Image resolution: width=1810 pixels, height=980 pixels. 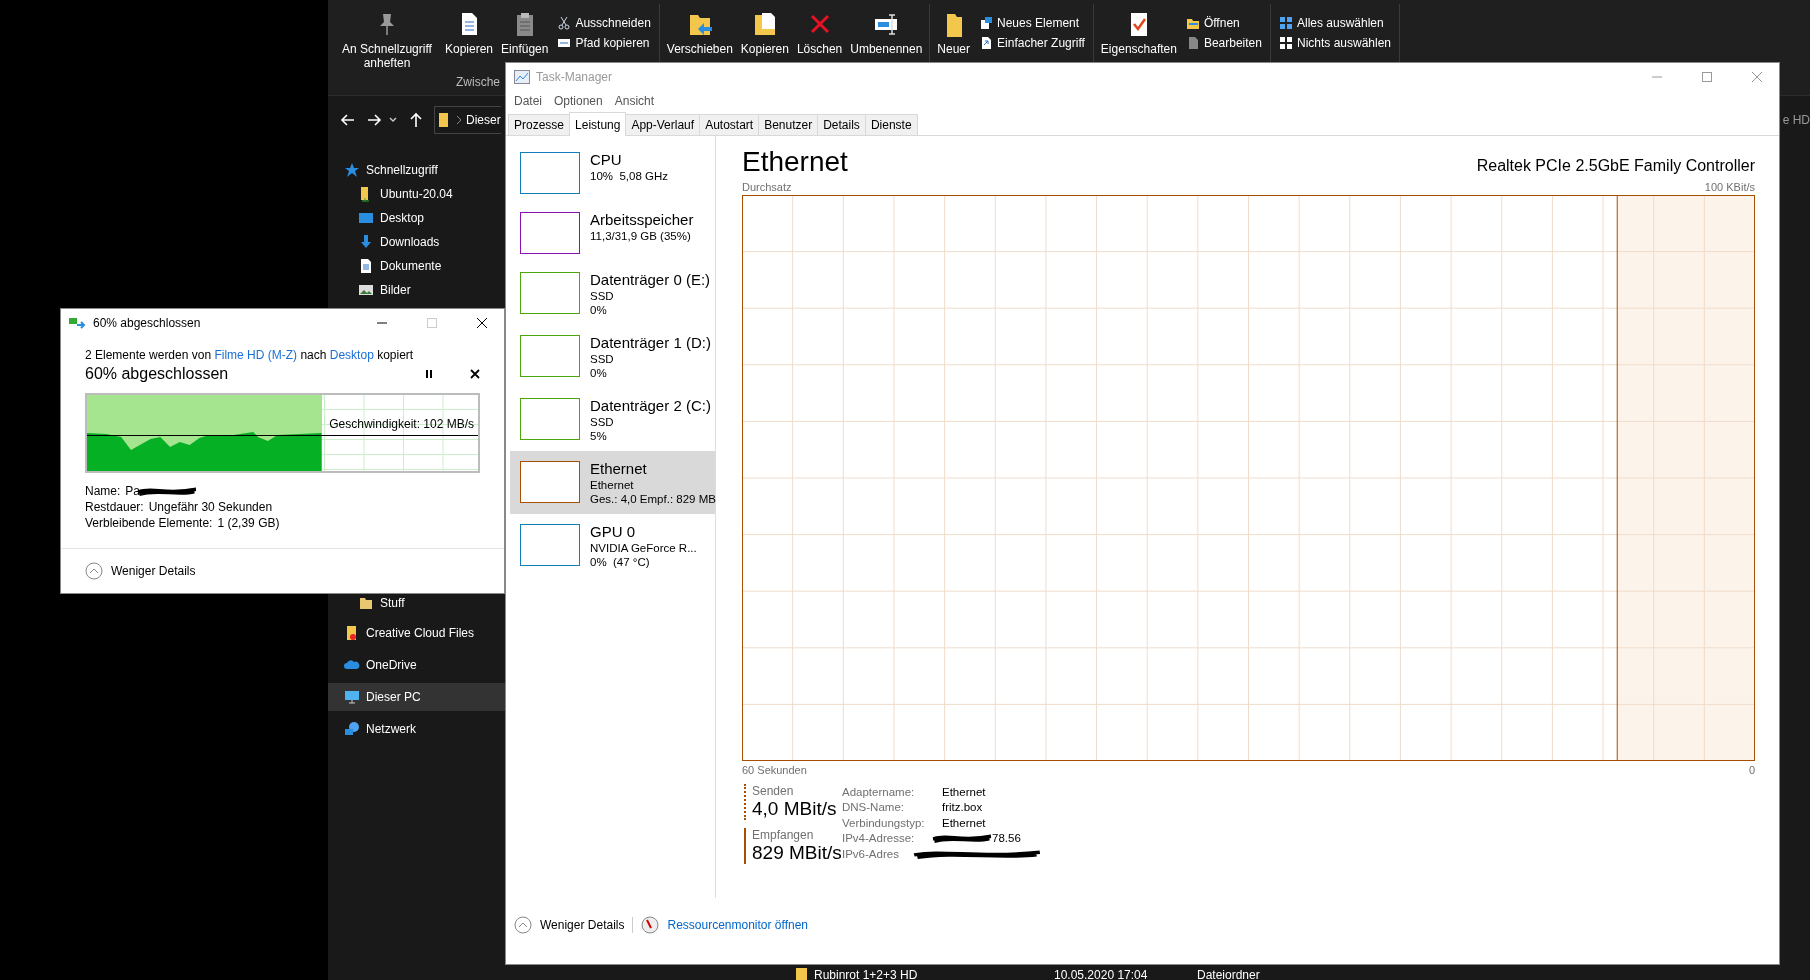 What do you see at coordinates (612, 356) in the screenshot?
I see `resource-item: Datenträger 1 (D:) SSD 0%` at bounding box center [612, 356].